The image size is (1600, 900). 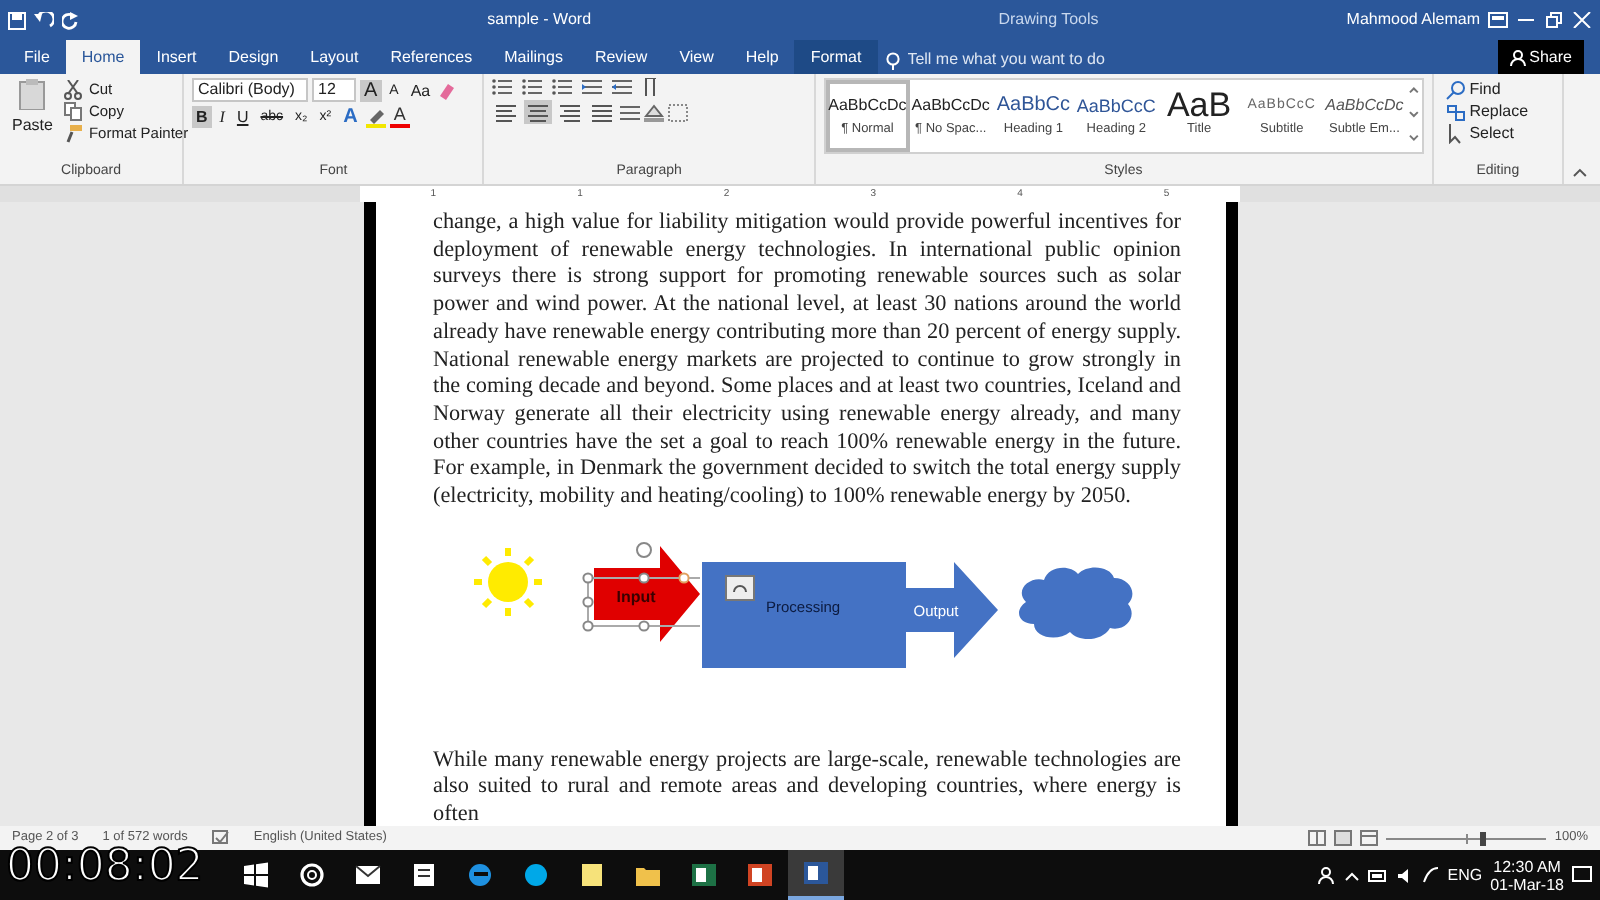 What do you see at coordinates (533, 87) in the screenshot?
I see `numbering-icon` at bounding box center [533, 87].